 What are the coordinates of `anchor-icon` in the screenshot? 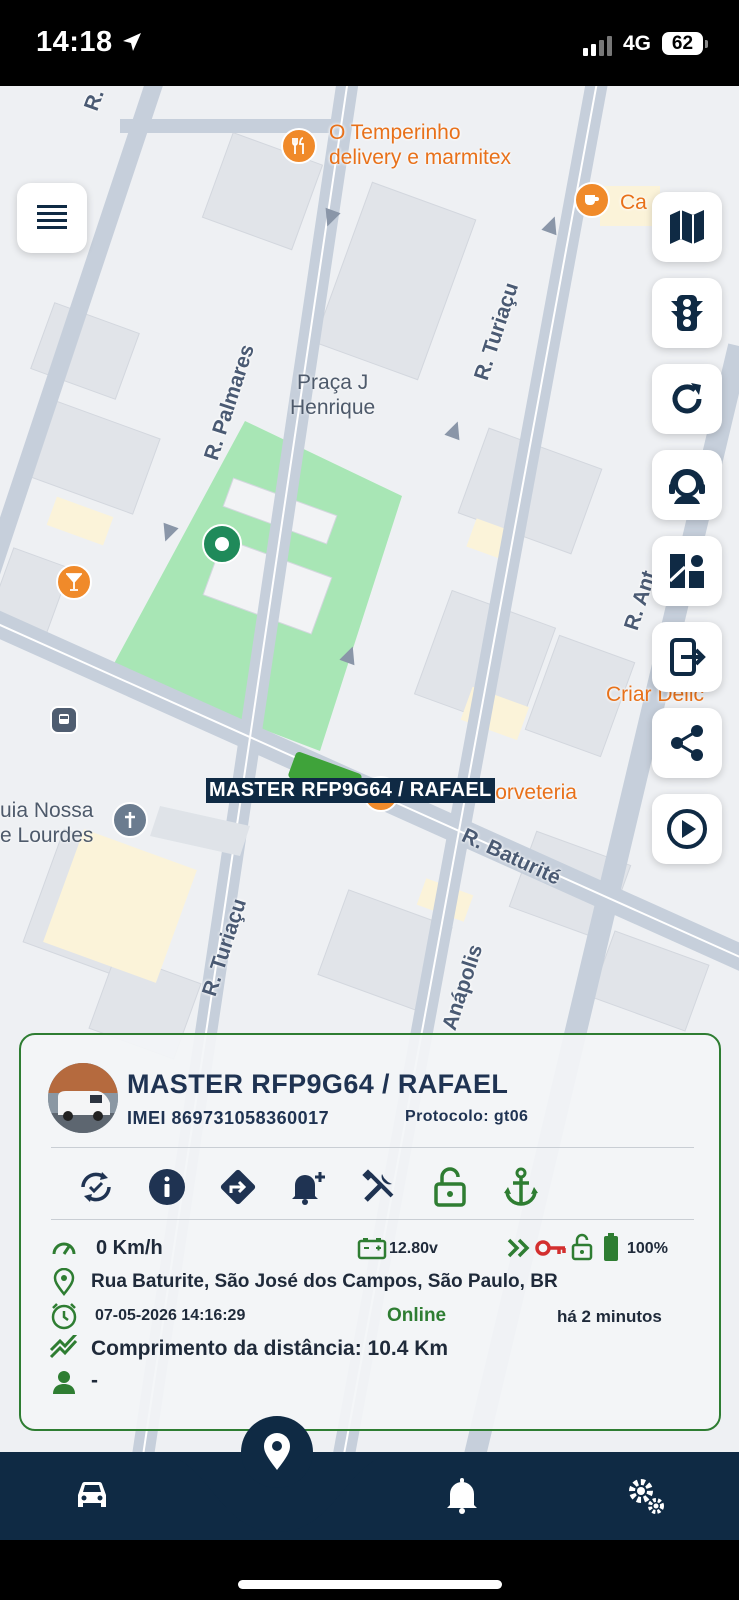 It's located at (521, 1186).